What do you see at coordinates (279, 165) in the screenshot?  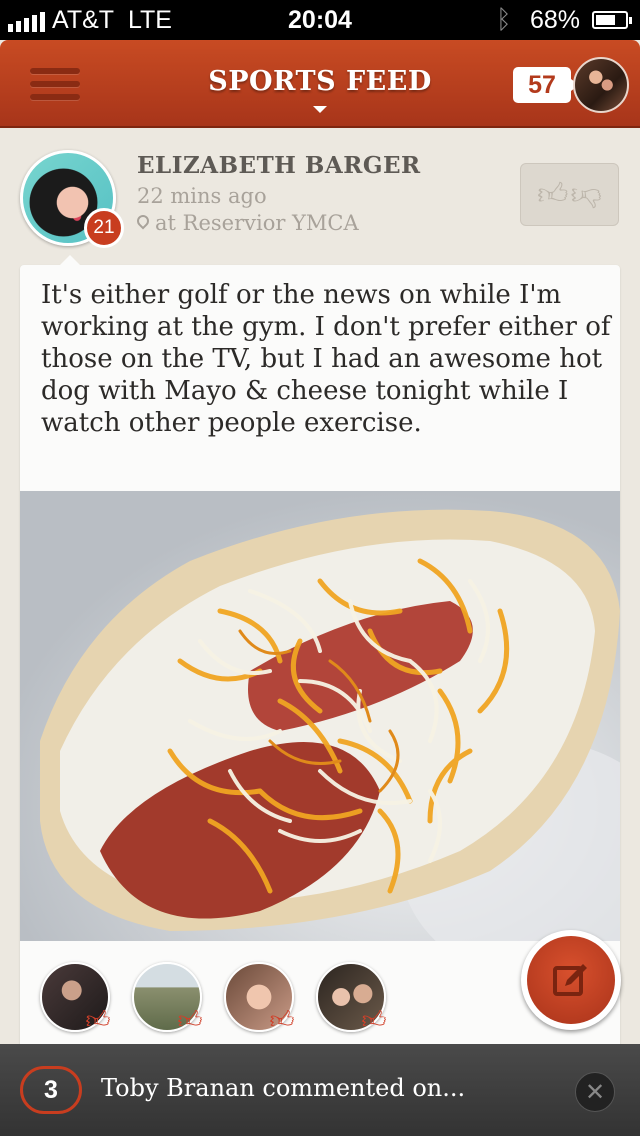 I see `author-name: ELIZABETH BARGER` at bounding box center [279, 165].